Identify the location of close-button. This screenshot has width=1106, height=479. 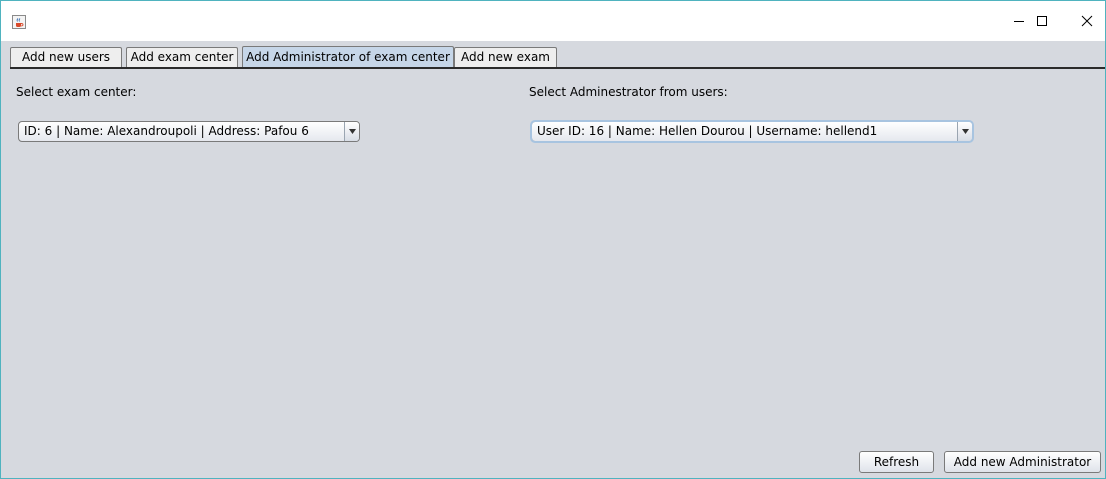
(1084, 21).